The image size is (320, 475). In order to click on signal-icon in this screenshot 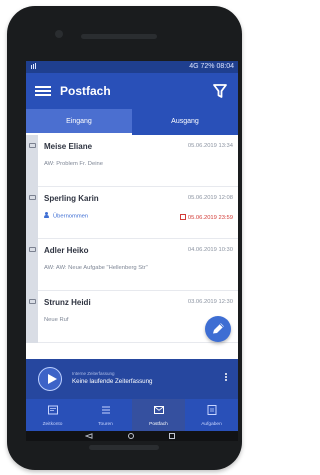, I will do `click(33, 66)`.